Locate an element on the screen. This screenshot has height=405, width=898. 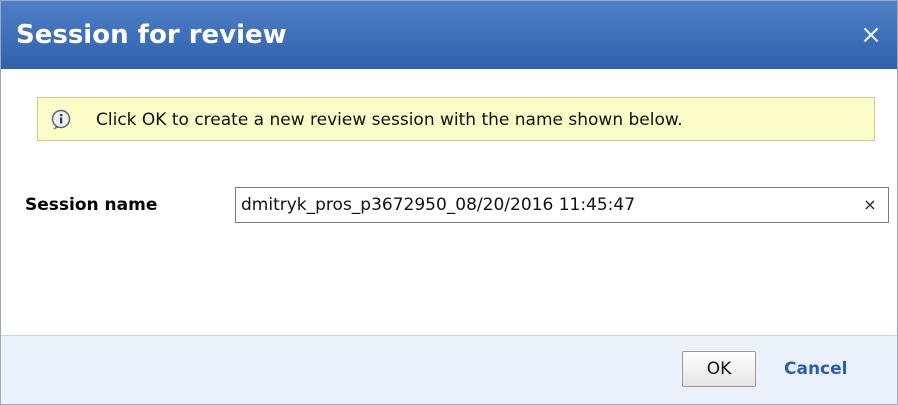
info-icon is located at coordinates (61, 119).